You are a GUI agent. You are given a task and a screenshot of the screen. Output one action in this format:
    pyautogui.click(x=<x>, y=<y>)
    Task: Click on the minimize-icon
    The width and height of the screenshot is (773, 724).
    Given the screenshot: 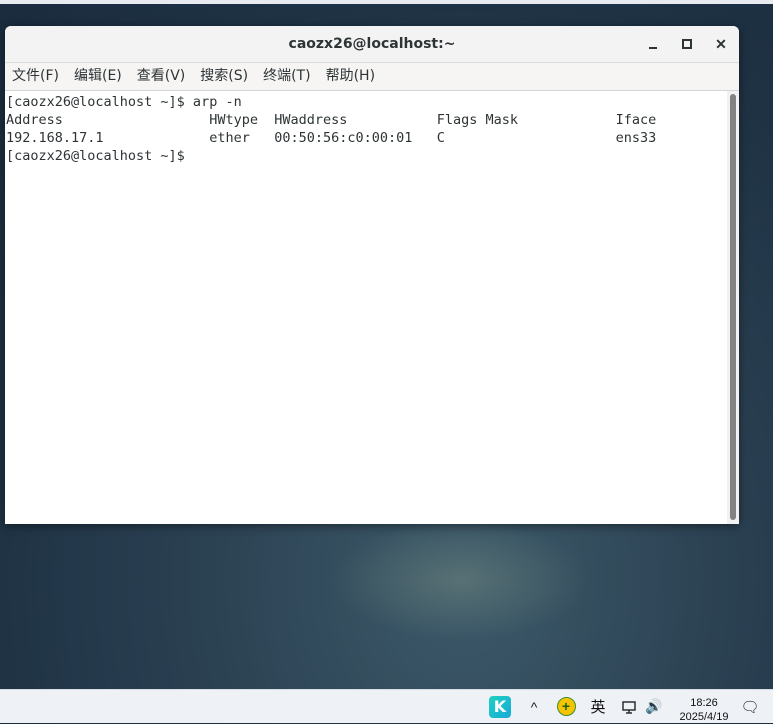 What is the action you would take?
    pyautogui.click(x=653, y=48)
    